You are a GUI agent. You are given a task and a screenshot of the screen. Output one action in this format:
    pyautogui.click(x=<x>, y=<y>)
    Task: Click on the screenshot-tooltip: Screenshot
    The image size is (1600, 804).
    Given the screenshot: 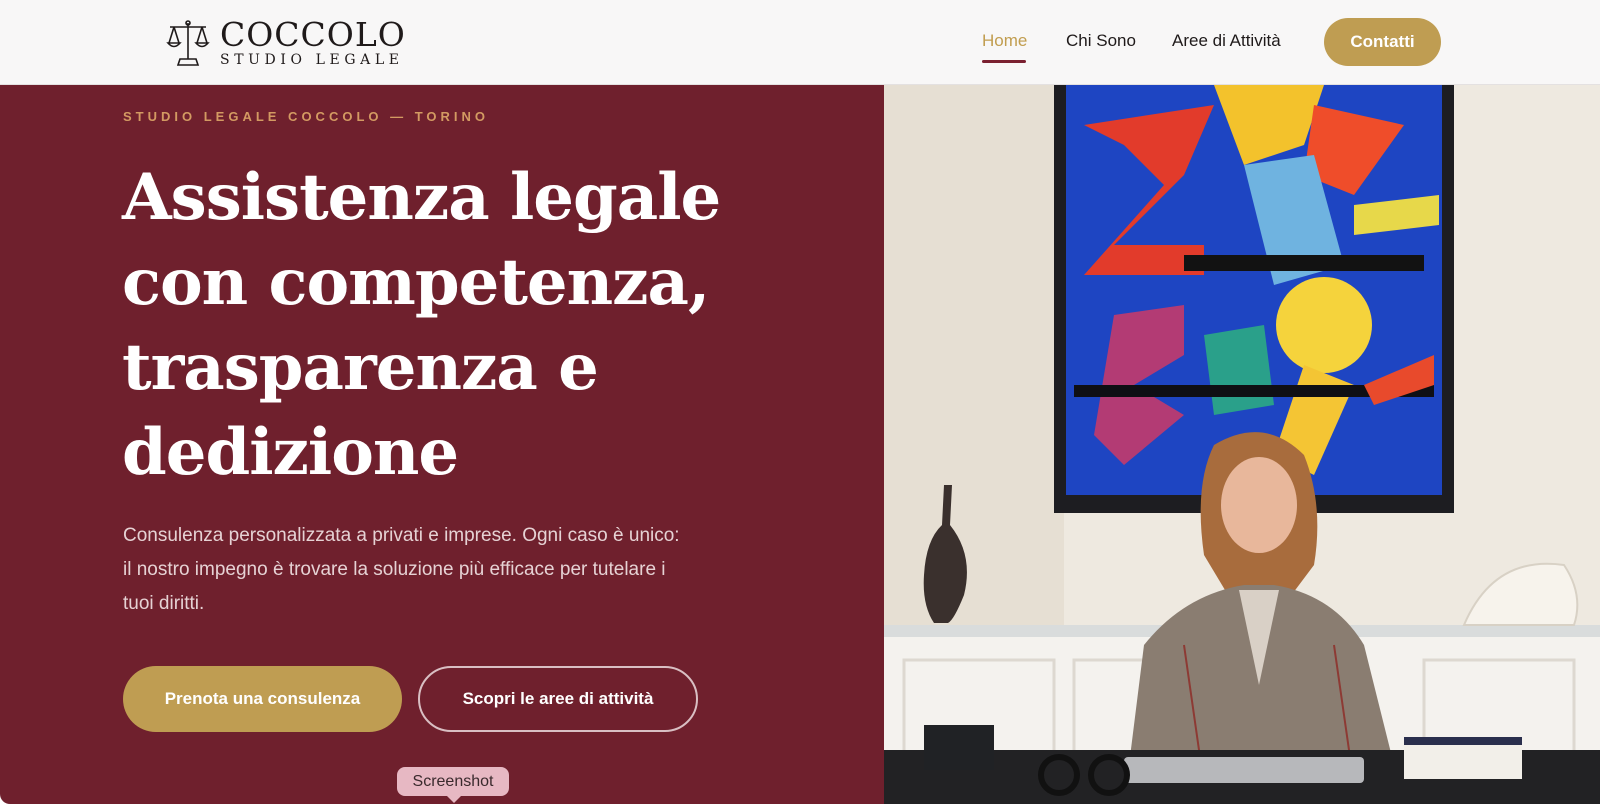 What is the action you would take?
    pyautogui.click(x=453, y=785)
    